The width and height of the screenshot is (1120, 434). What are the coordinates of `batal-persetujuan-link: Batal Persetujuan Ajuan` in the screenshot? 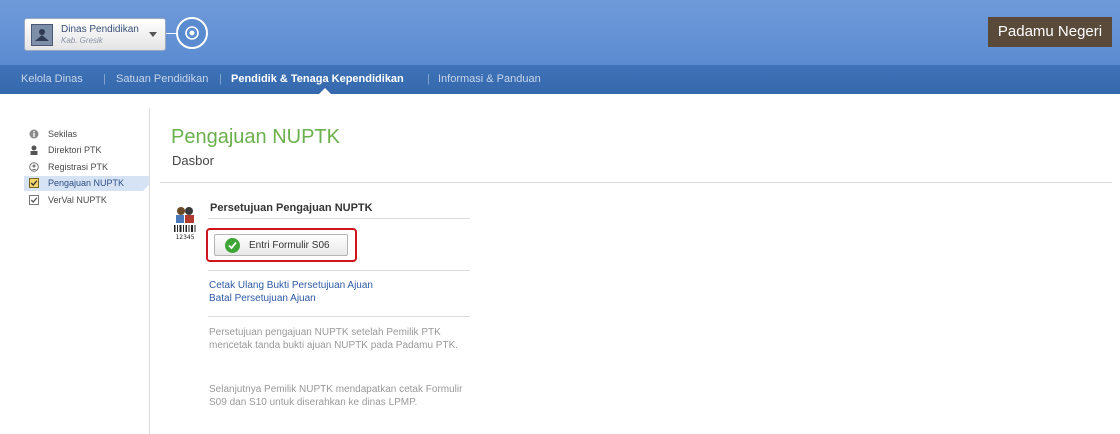 It's located at (262, 298).